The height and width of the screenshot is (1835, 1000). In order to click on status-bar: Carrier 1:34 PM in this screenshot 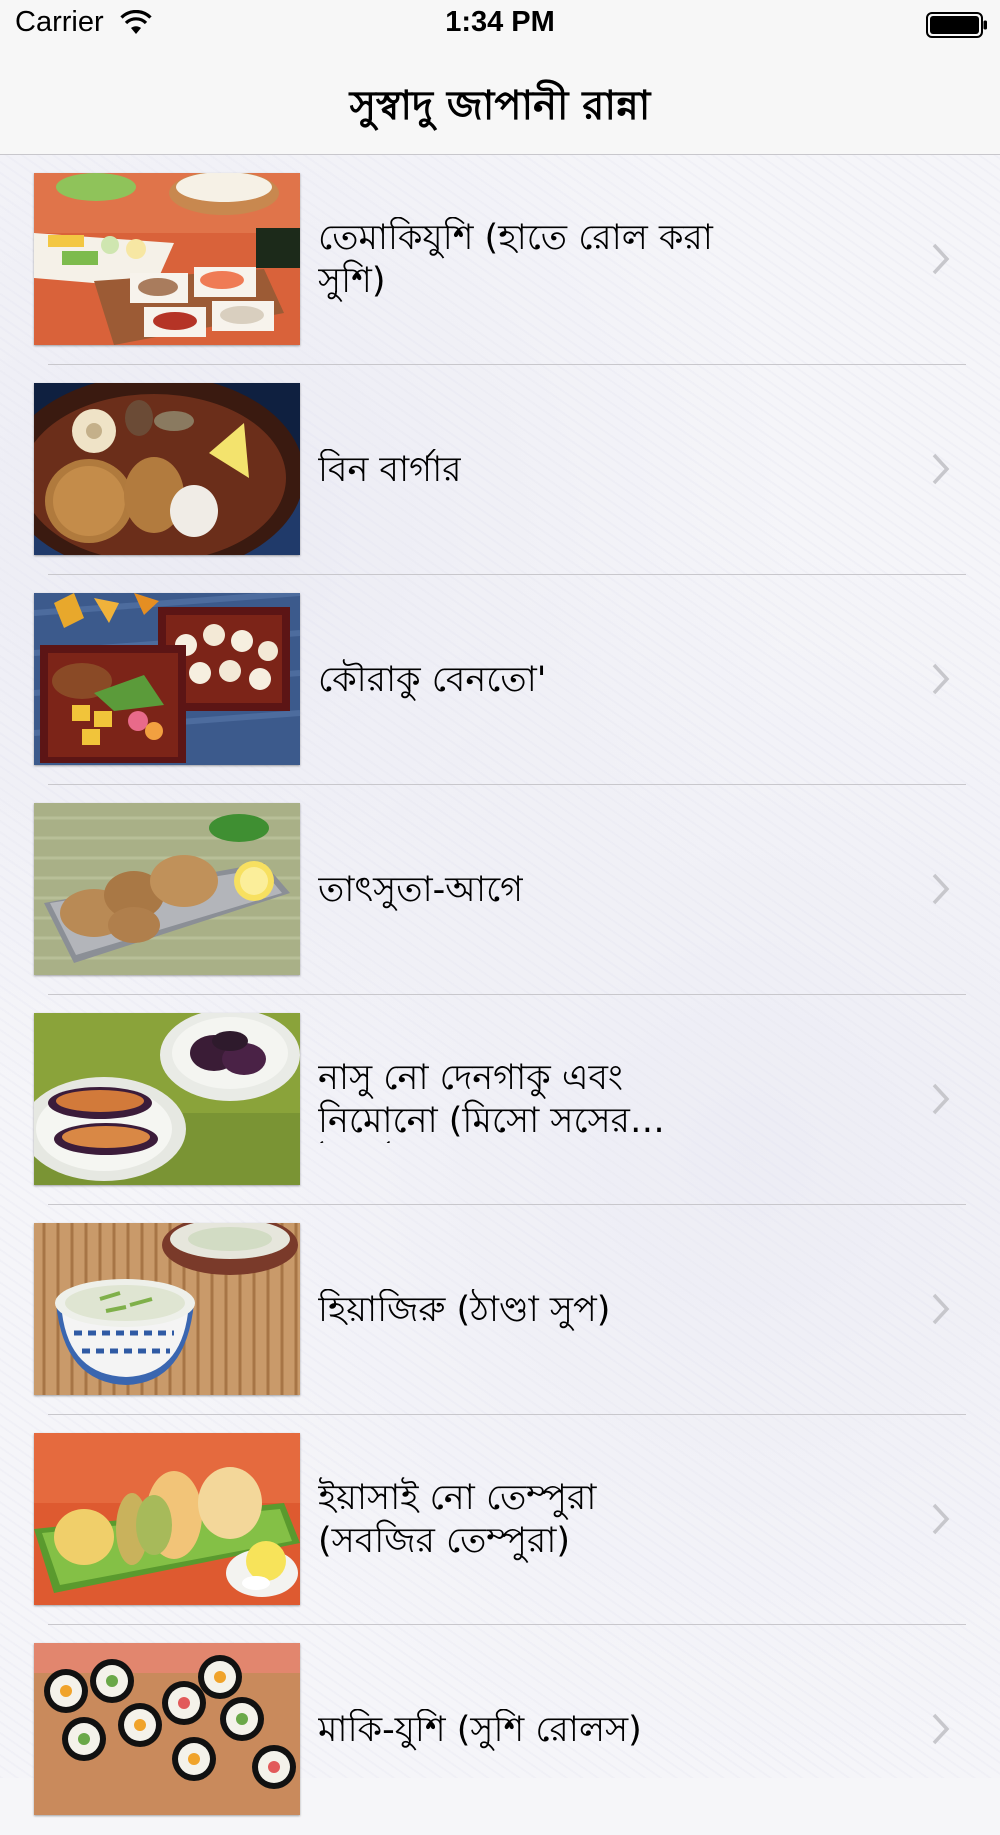, I will do `click(500, 25)`.